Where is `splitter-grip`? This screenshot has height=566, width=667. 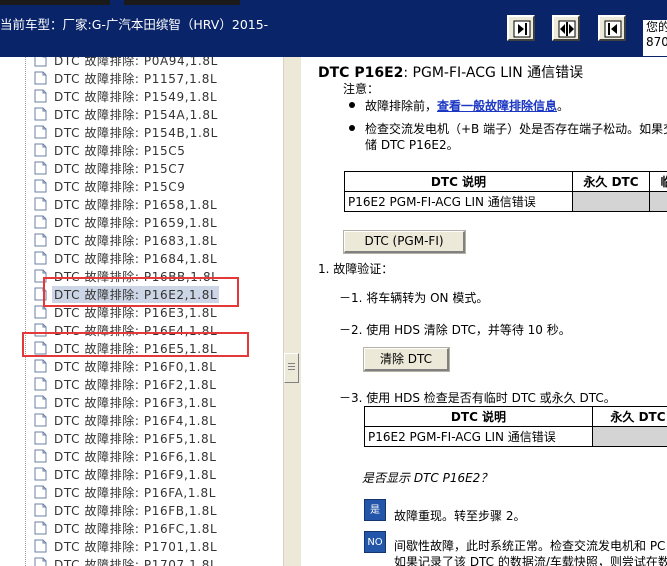 splitter-grip is located at coordinates (291, 368).